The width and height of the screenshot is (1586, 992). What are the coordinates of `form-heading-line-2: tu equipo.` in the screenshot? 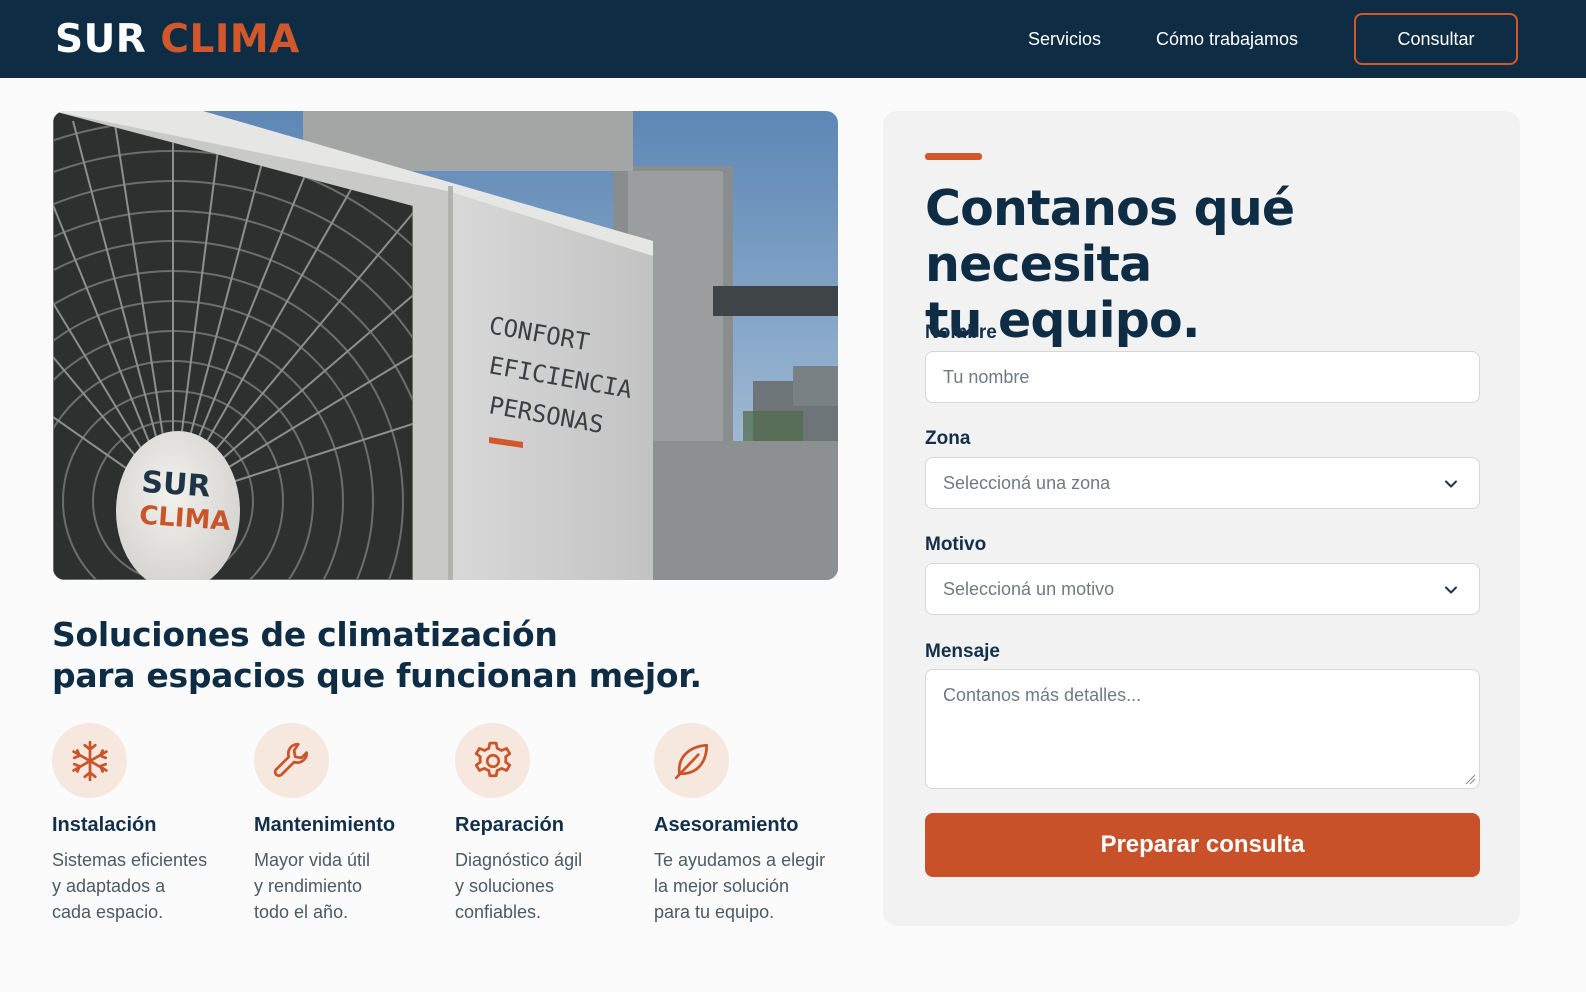 It's located at (1063, 320).